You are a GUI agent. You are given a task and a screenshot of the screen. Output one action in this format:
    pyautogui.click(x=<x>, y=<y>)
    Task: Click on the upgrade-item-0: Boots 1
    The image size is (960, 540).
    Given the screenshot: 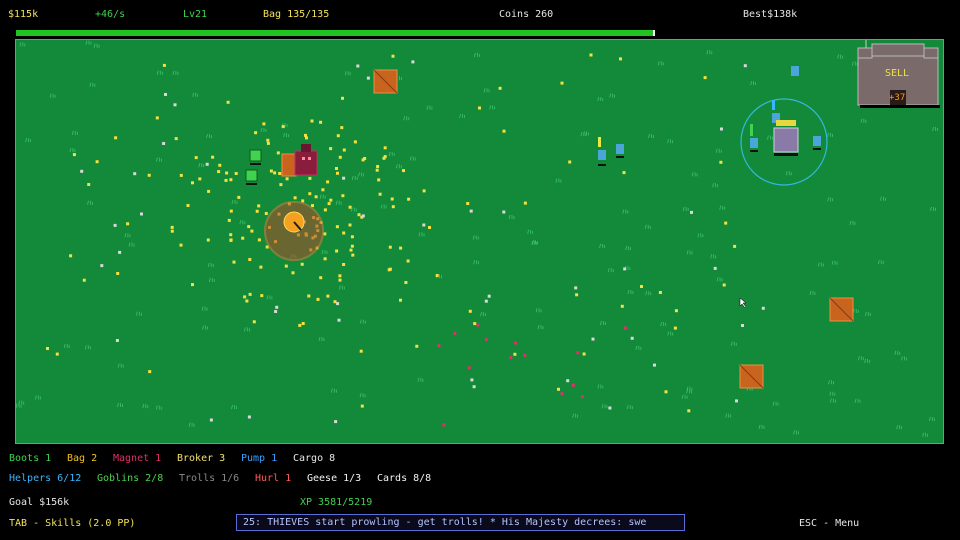 What is the action you would take?
    pyautogui.click(x=30, y=458)
    